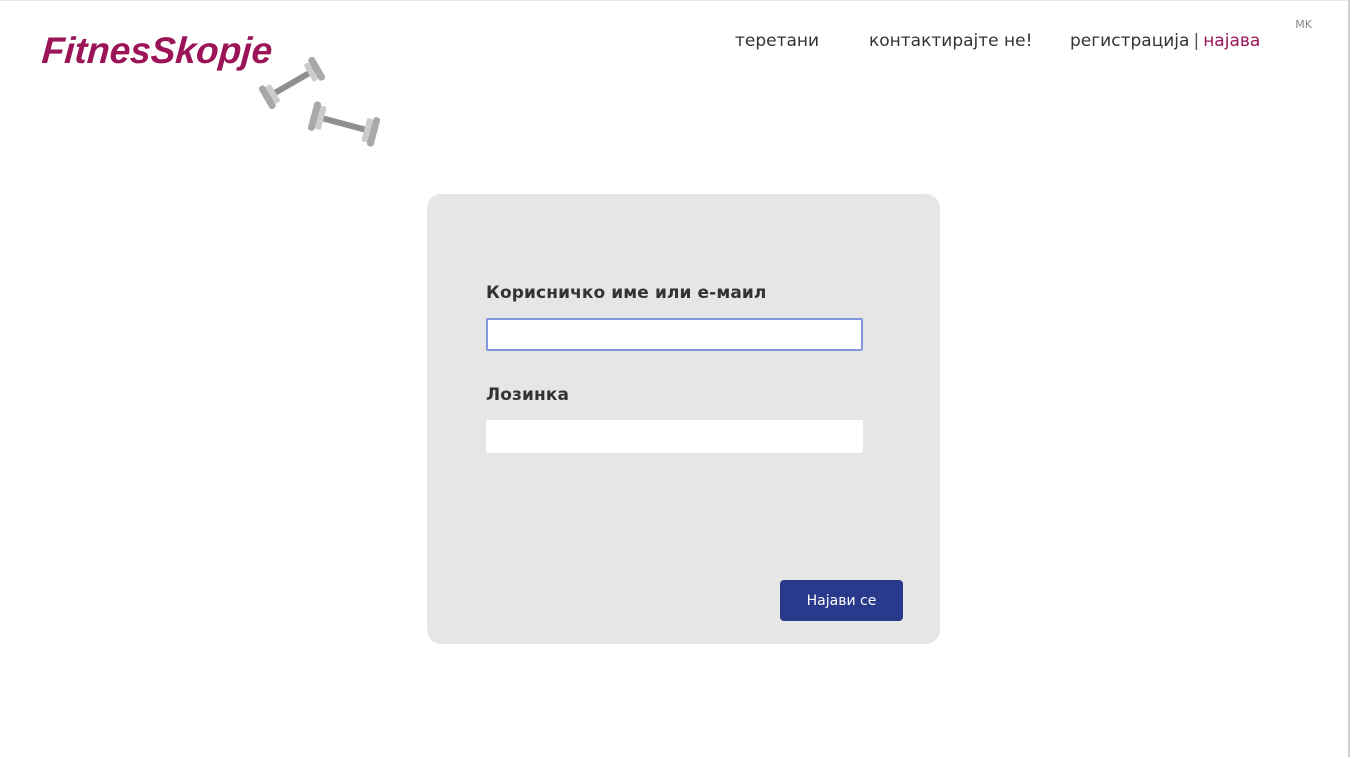  Describe the element at coordinates (841, 600) in the screenshot. I see `login-button: Најави се` at that location.